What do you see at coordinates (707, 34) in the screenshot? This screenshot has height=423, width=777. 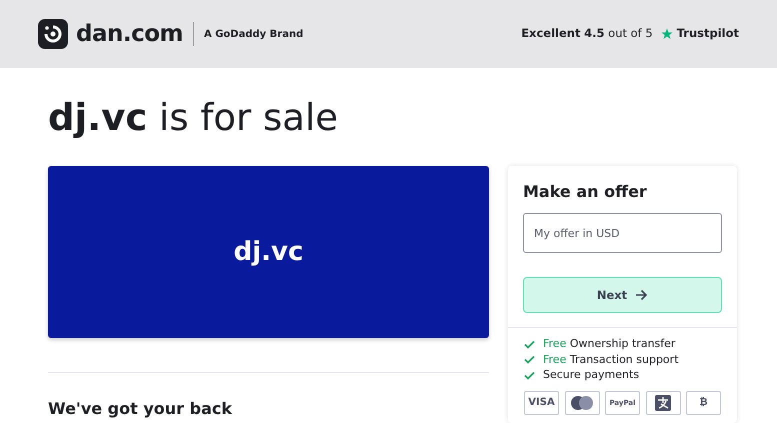 I see `trustpilot-label: Trustpilot` at bounding box center [707, 34].